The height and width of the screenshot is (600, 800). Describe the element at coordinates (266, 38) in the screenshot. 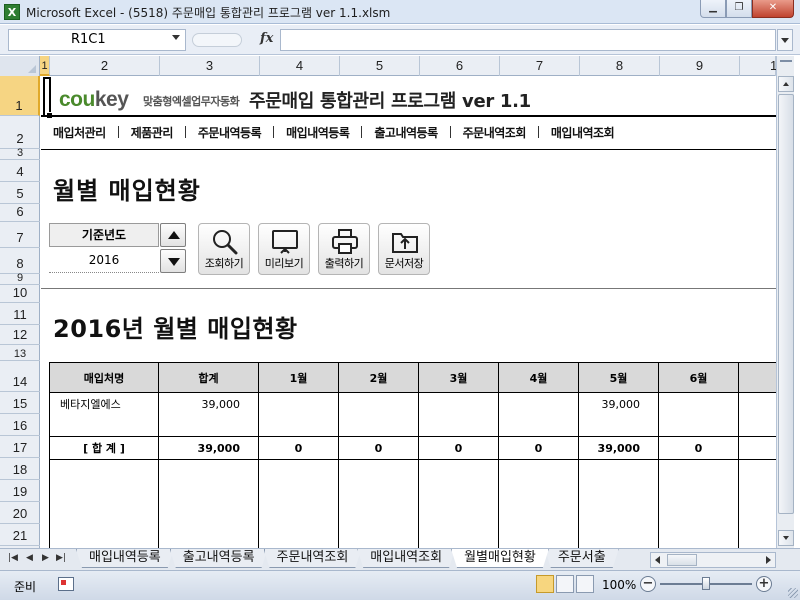

I see `insert-function-icon: fx` at that location.